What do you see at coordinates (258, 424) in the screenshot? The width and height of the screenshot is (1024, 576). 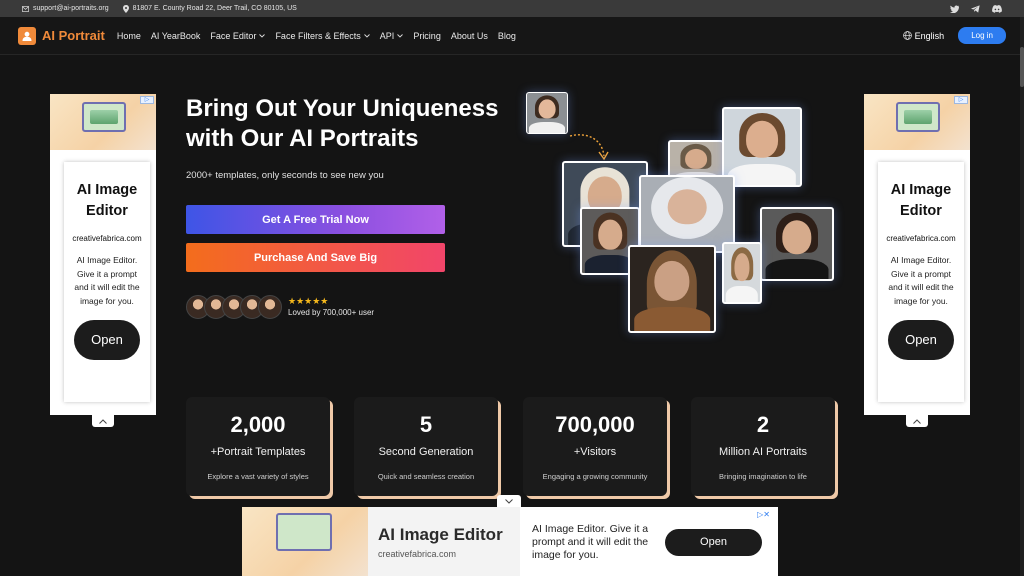 I see `stat-number: 2,000` at bounding box center [258, 424].